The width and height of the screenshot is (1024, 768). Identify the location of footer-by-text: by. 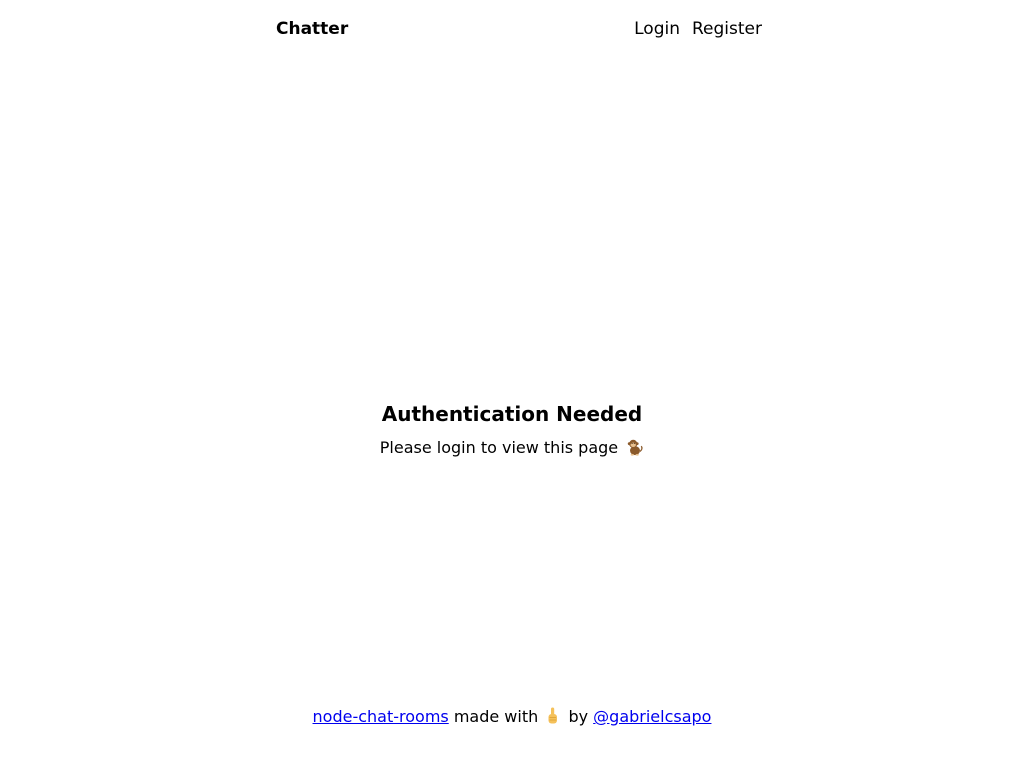
(578, 716).